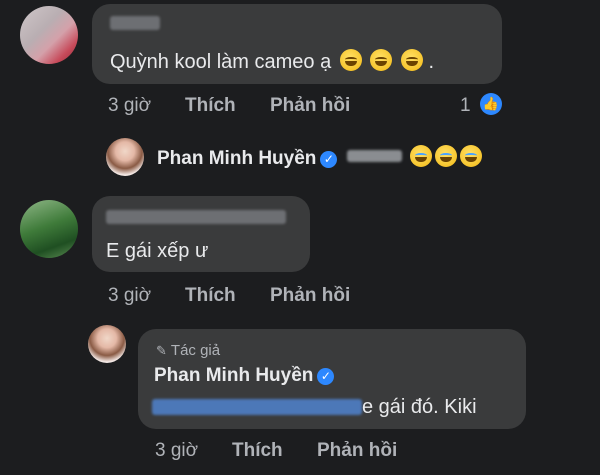 The height and width of the screenshot is (475, 600). What do you see at coordinates (310, 106) in the screenshot?
I see `reply-button-1: Phản hồi` at bounding box center [310, 106].